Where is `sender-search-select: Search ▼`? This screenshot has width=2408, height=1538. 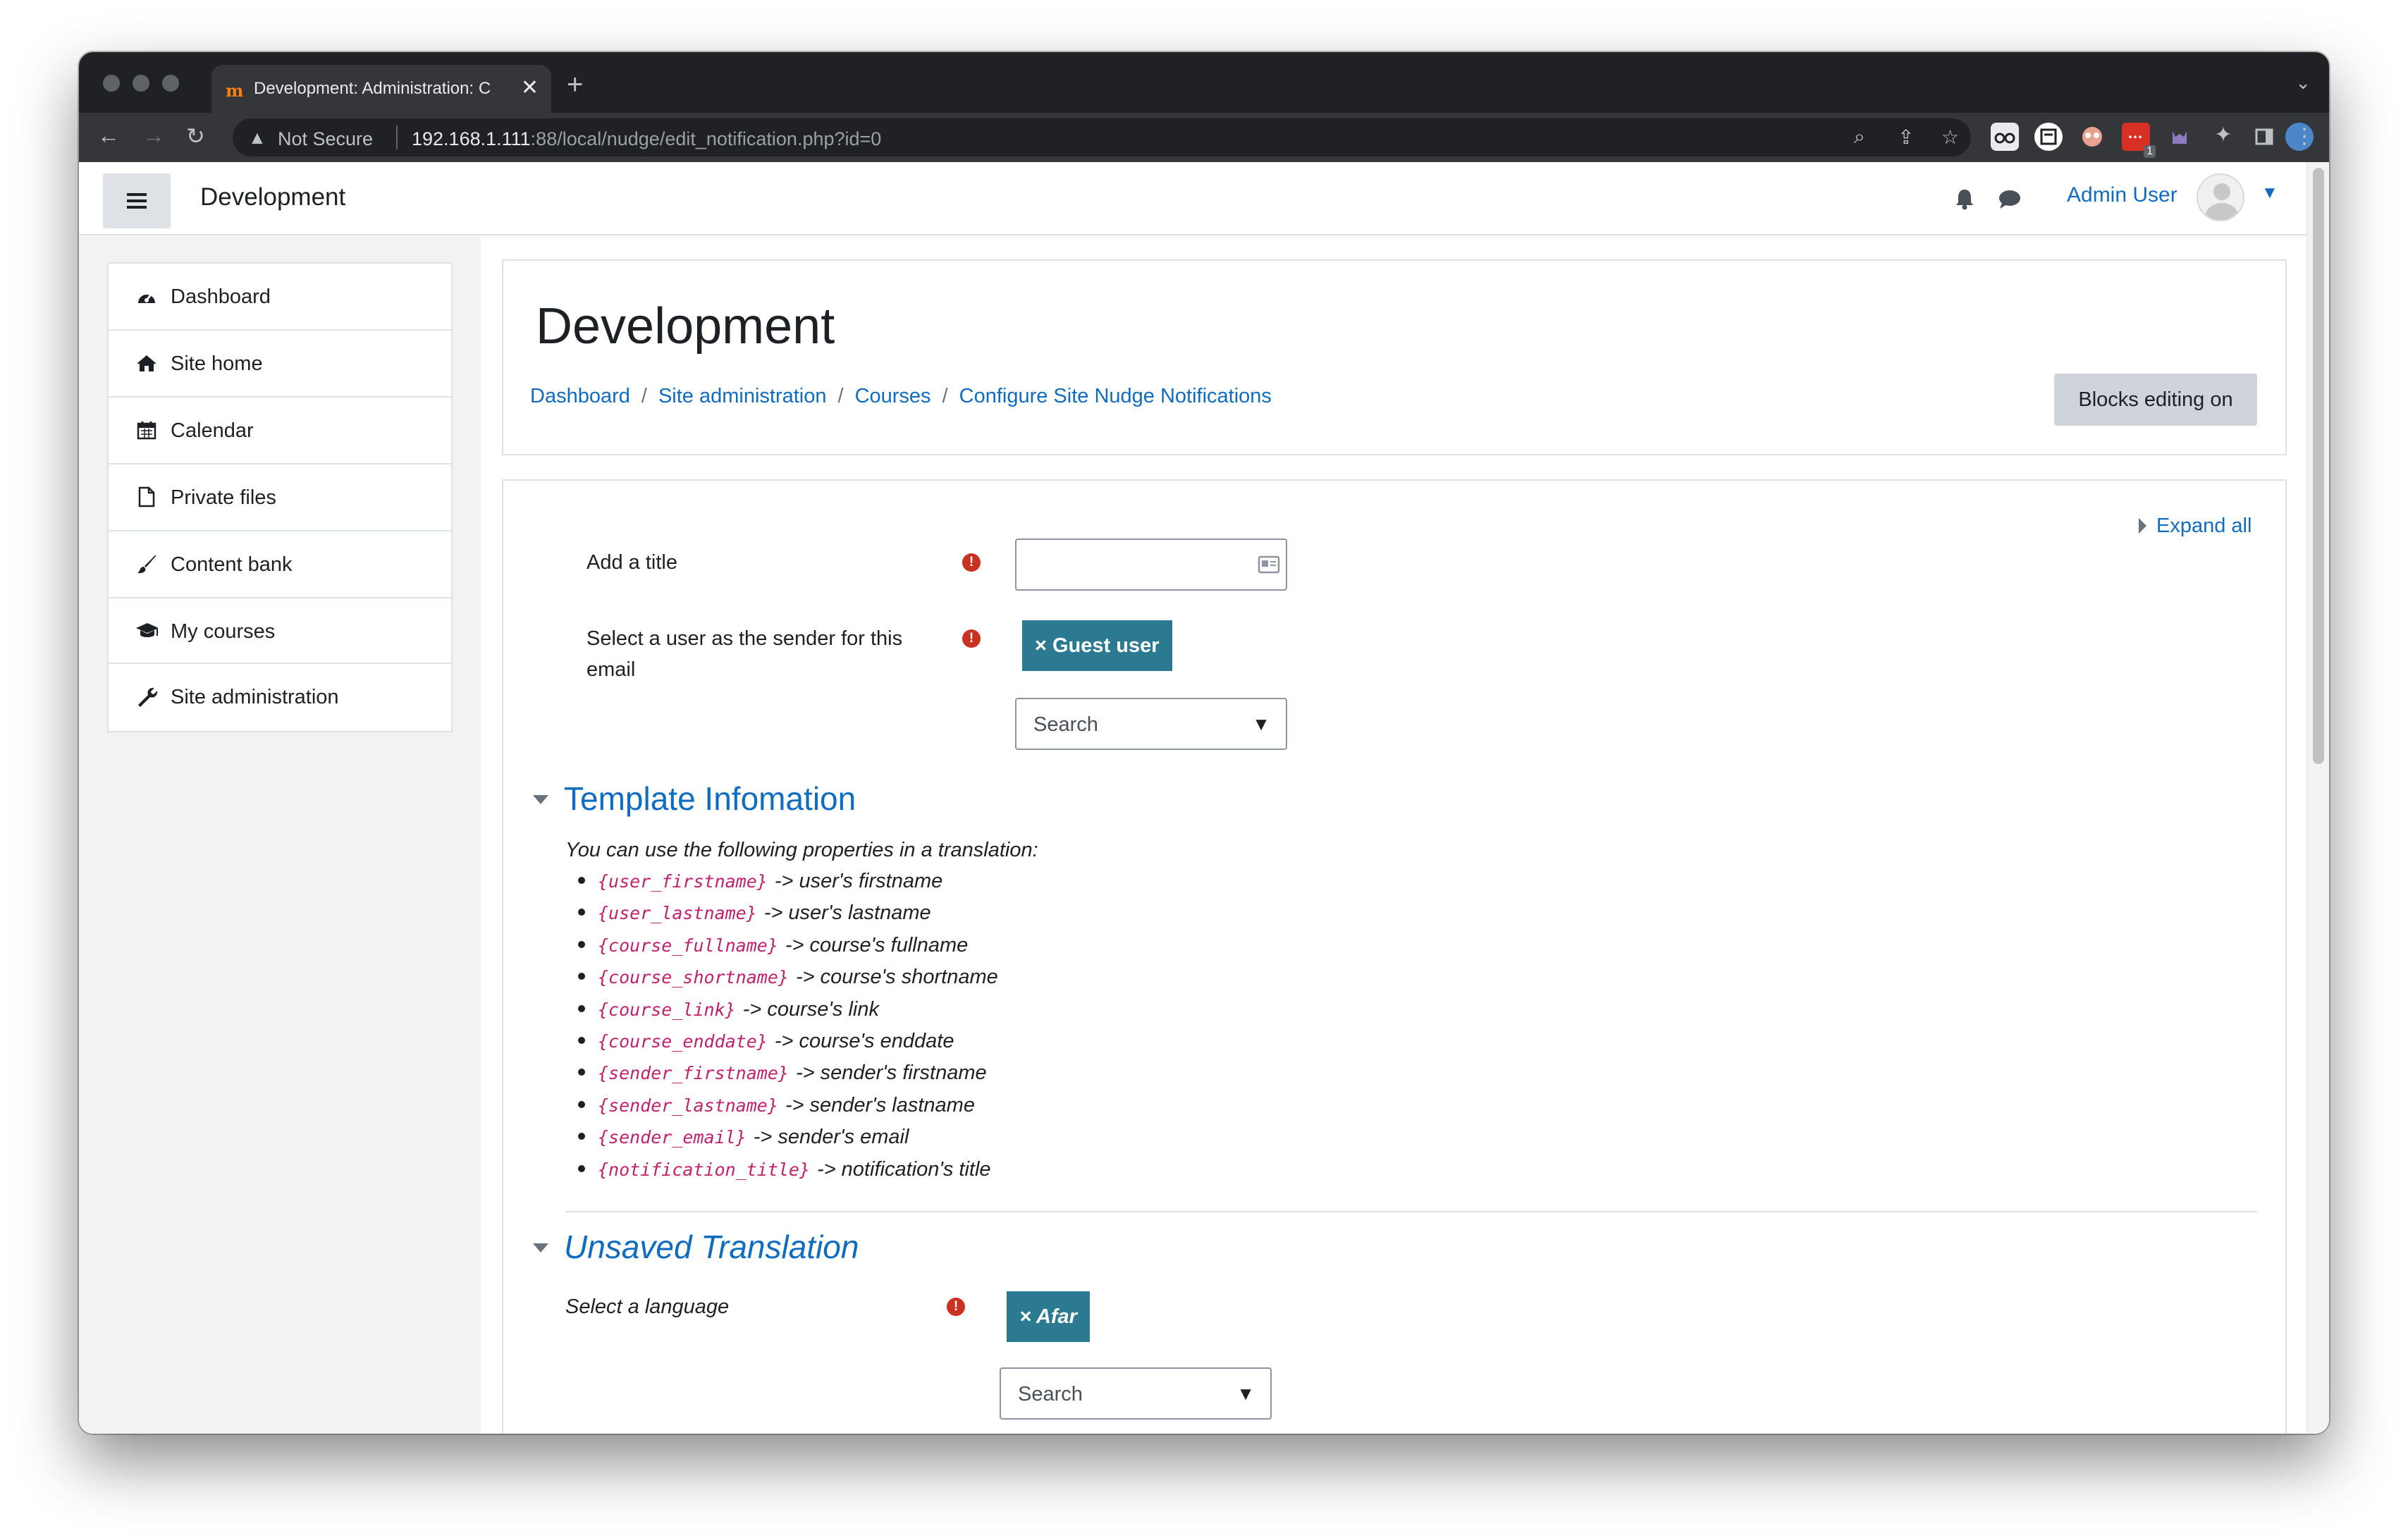
sender-search-select: Search ▼ is located at coordinates (1151, 724).